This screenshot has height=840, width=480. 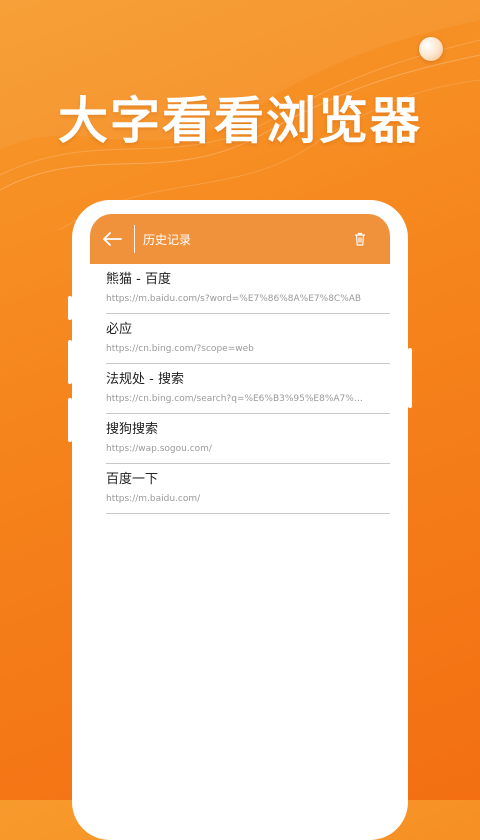 I want to click on history-item-title: 熊猫 - 百度, so click(x=138, y=279).